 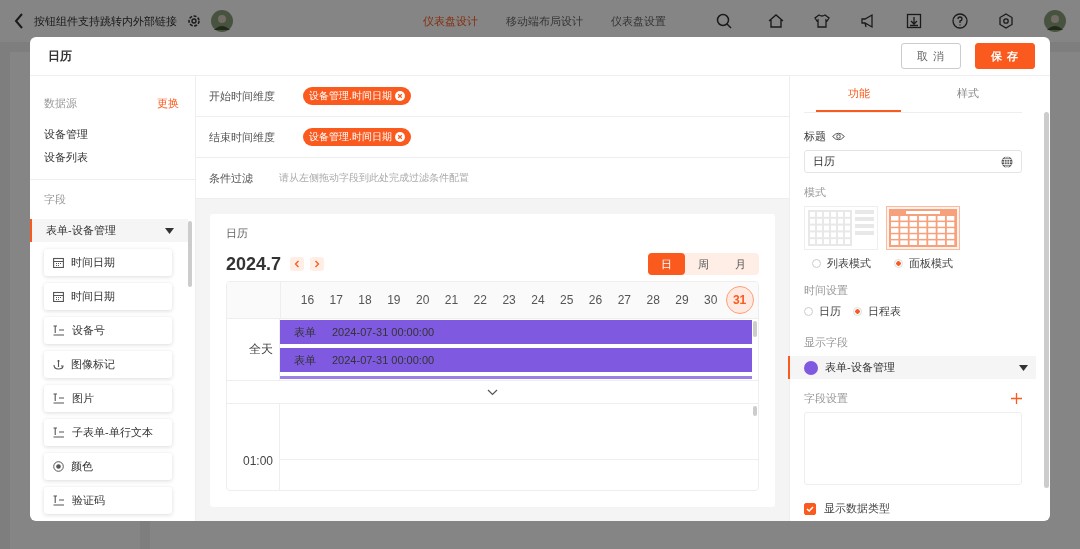 I want to click on field-card: 验证码, so click(x=108, y=500).